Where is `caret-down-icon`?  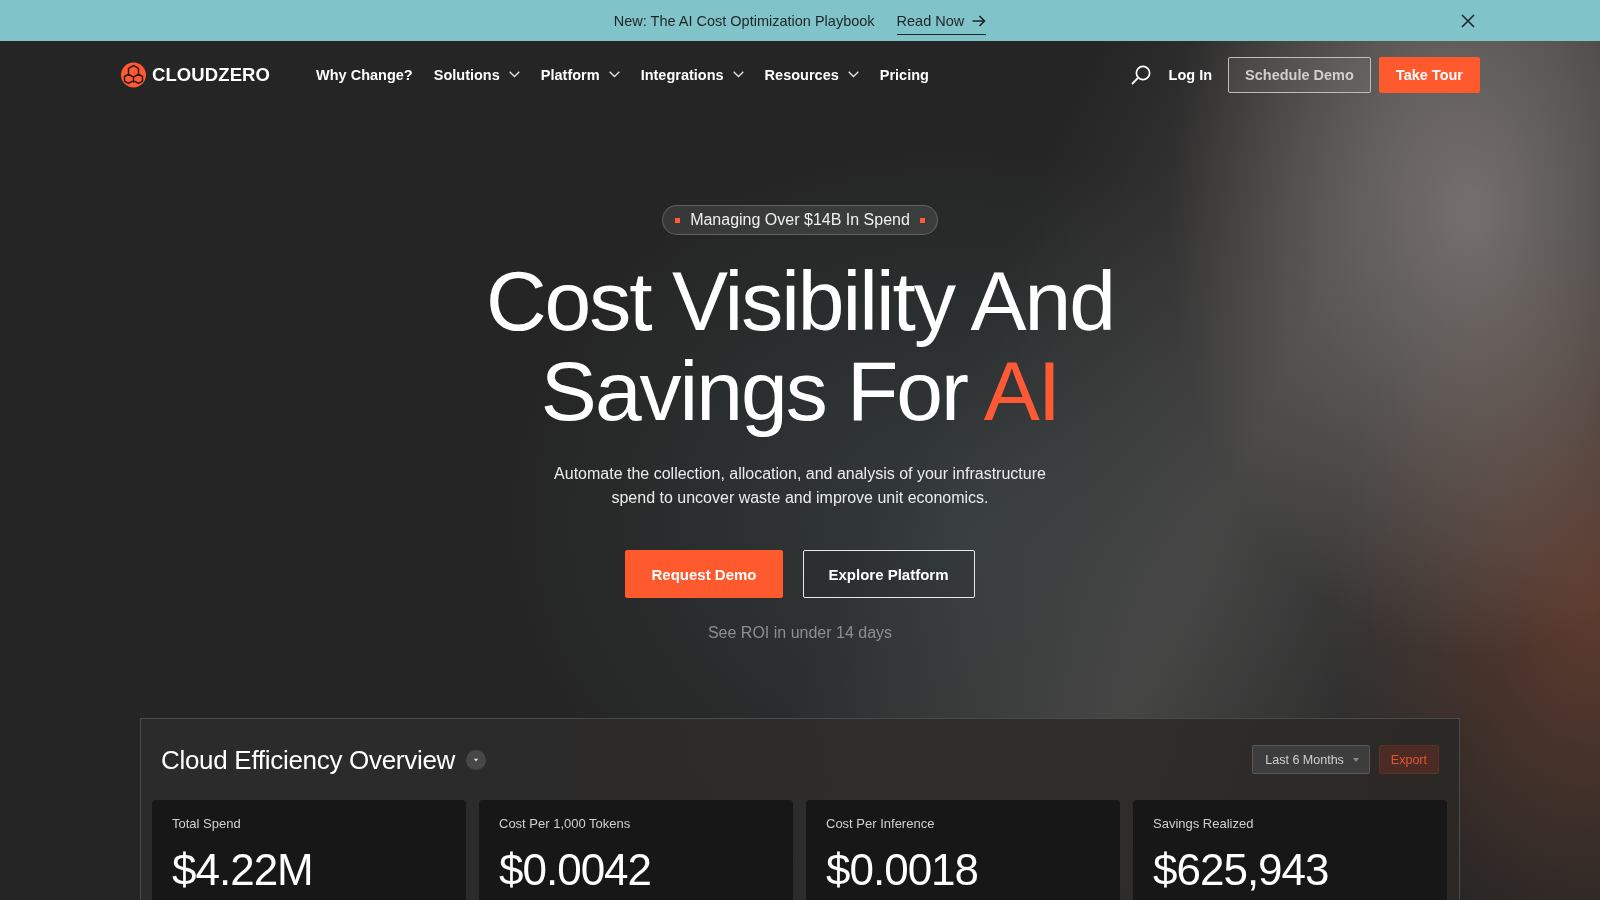 caret-down-icon is located at coordinates (1355, 759).